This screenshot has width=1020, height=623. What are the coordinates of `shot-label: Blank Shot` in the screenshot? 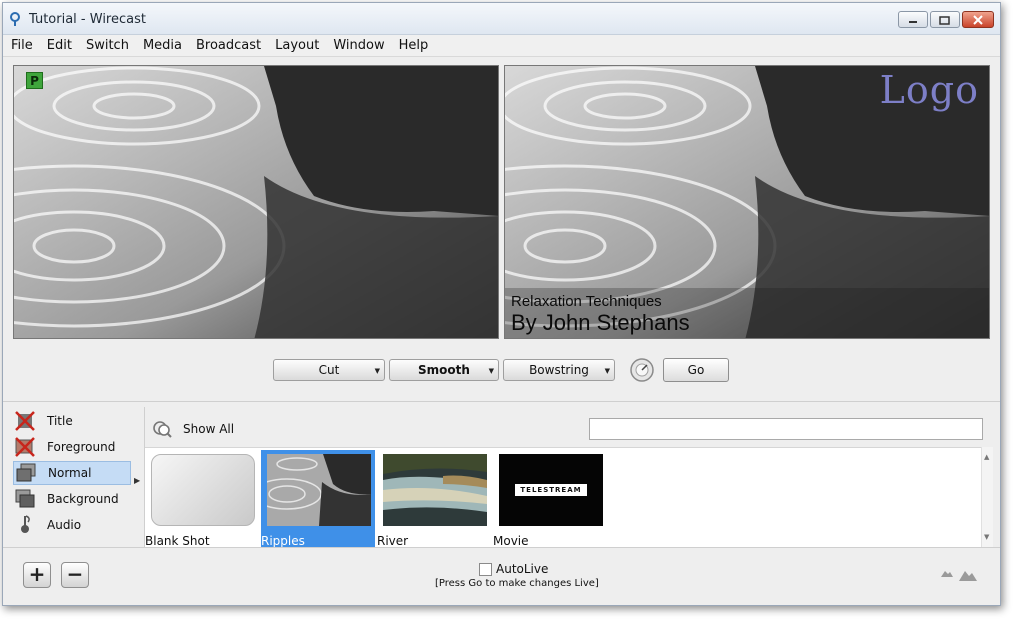 It's located at (177, 541).